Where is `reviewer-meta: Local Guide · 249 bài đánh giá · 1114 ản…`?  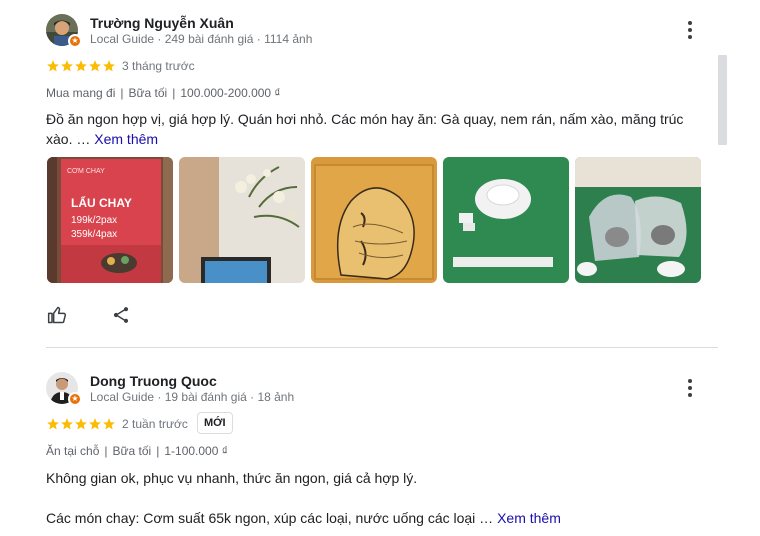
reviewer-meta: Local Guide · 249 bài đánh giá · 1114 ản… is located at coordinates (201, 39).